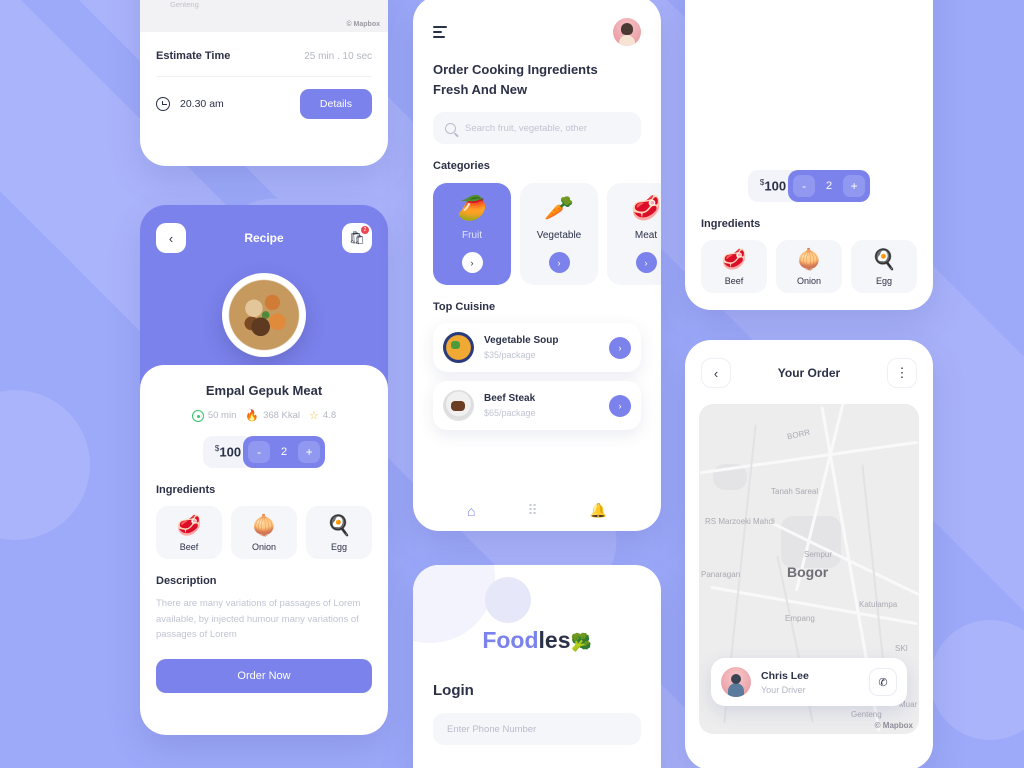 The width and height of the screenshot is (1024, 768). Describe the element at coordinates (537, 406) in the screenshot. I see `list-item: Beef Steak $65/package ›` at that location.